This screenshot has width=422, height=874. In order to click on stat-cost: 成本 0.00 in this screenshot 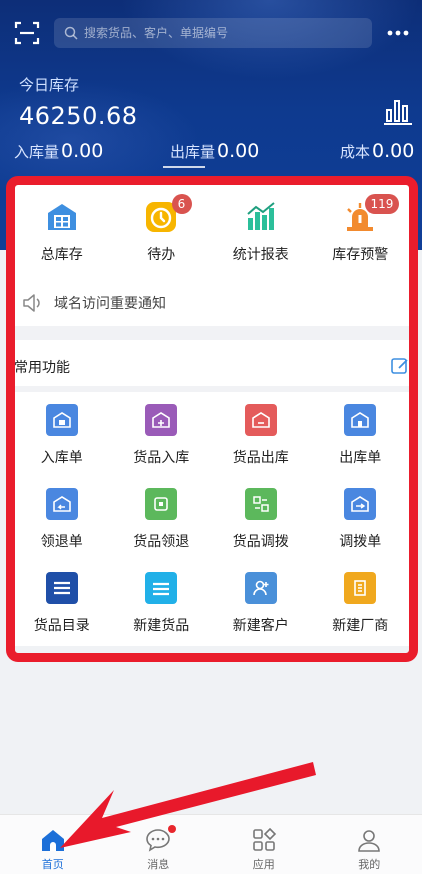, I will do `click(377, 151)`.